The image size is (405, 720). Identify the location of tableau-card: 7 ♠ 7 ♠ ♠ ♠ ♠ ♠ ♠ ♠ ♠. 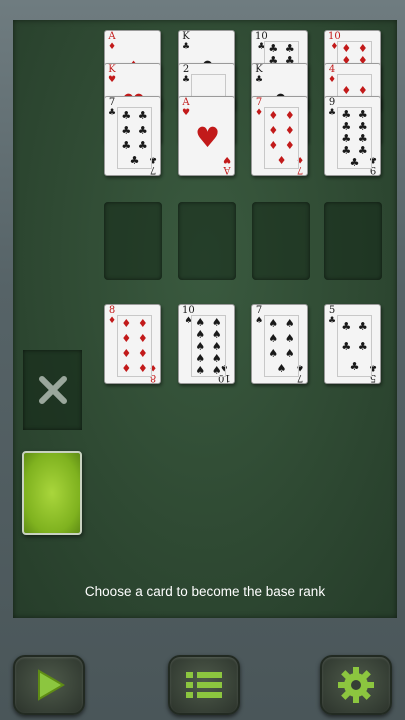
(279, 344).